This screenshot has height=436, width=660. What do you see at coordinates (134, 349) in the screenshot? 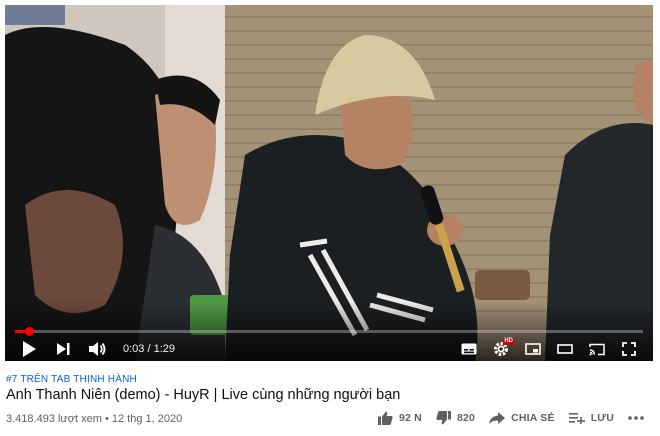
I see `time-current: 0:03` at bounding box center [134, 349].